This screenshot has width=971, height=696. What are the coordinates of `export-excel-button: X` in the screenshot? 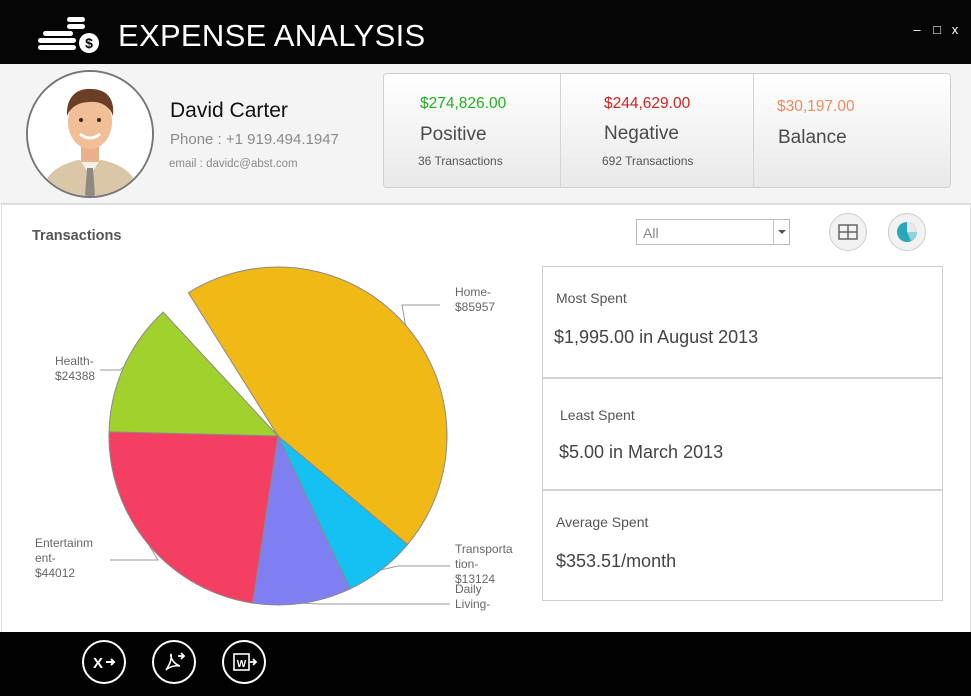 It's located at (104, 662).